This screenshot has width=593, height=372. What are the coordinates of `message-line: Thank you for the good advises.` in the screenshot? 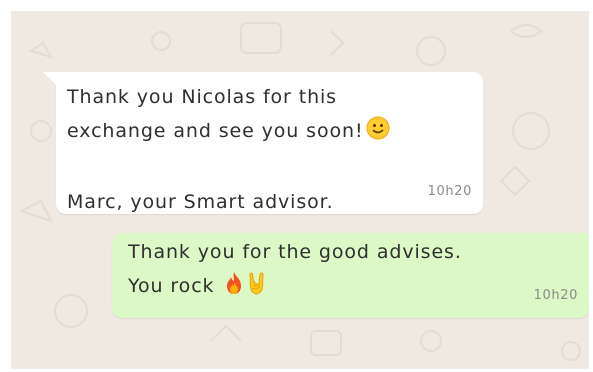 It's located at (295, 252).